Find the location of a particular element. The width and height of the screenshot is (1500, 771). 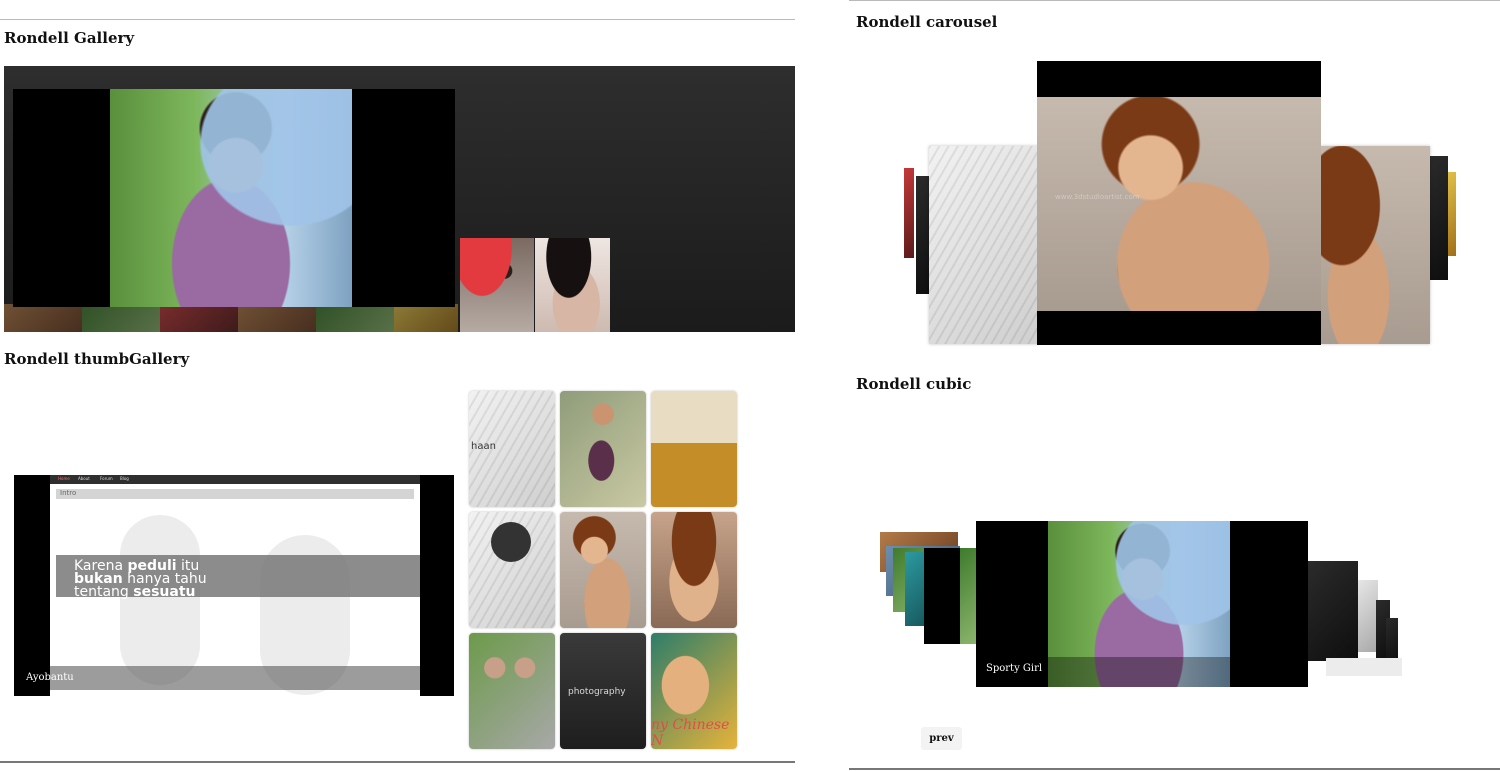

bottom-rule-left is located at coordinates (397, 762).